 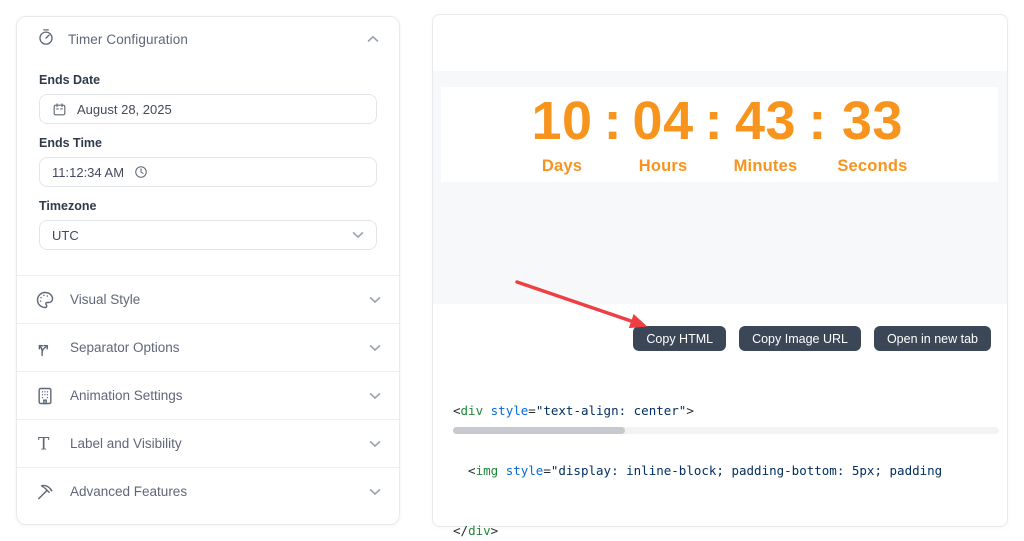 I want to click on countdown-hours: 04 Hours, so click(x=663, y=135).